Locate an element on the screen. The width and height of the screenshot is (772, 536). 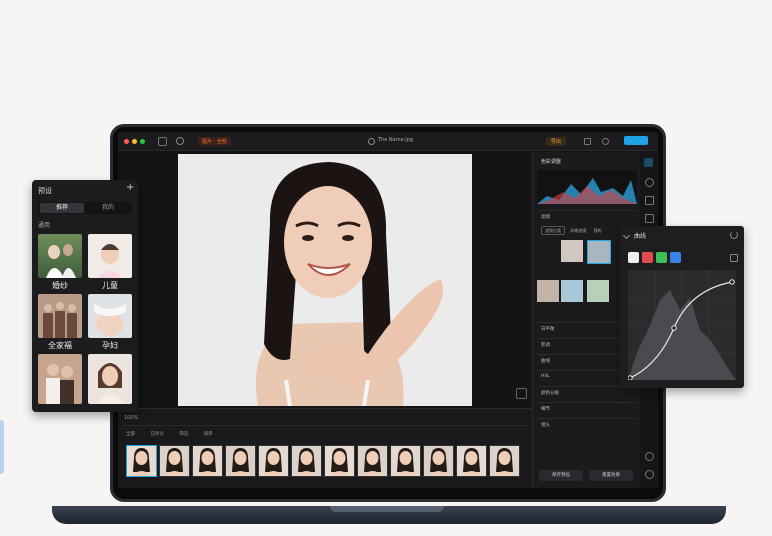
user-icon is located at coordinates (605, 141).